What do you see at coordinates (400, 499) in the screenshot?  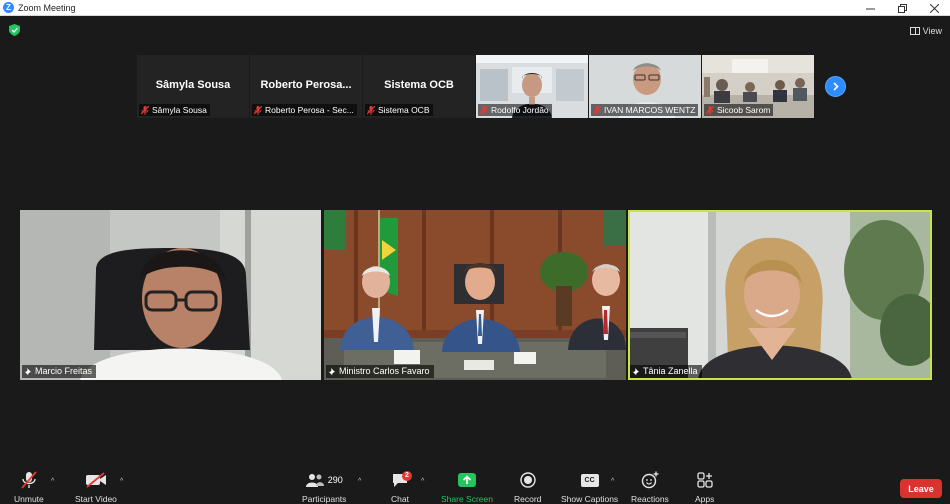 I see `chat-label: Chat` at bounding box center [400, 499].